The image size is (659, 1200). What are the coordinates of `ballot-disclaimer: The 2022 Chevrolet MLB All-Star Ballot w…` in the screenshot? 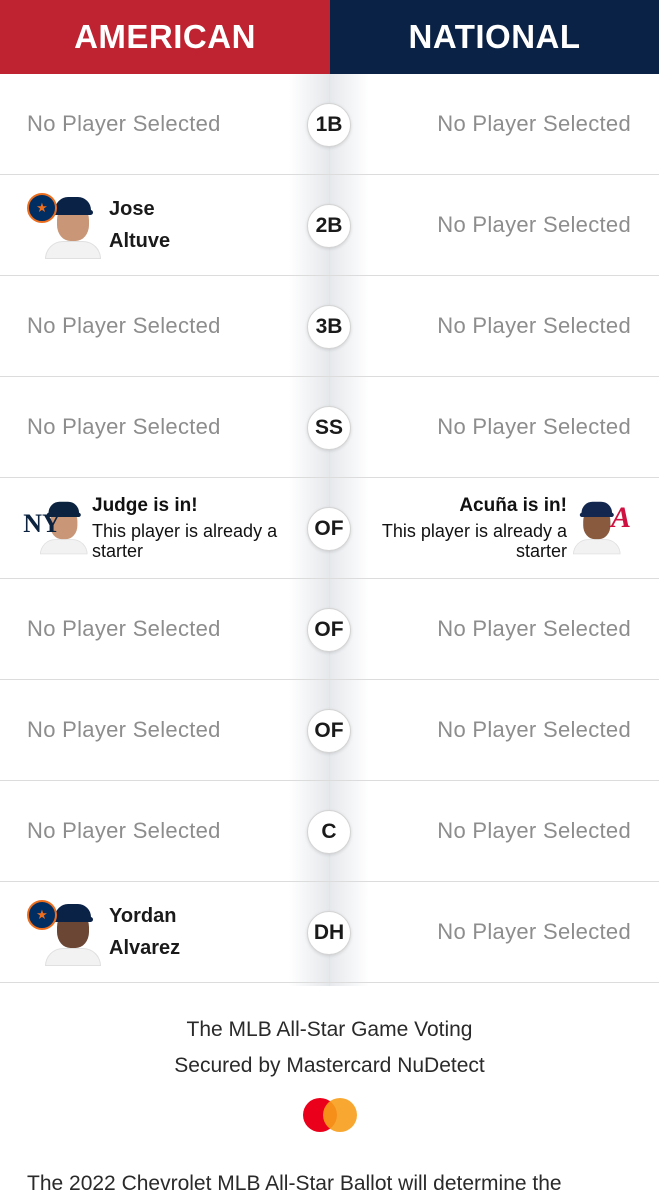 It's located at (294, 1183).